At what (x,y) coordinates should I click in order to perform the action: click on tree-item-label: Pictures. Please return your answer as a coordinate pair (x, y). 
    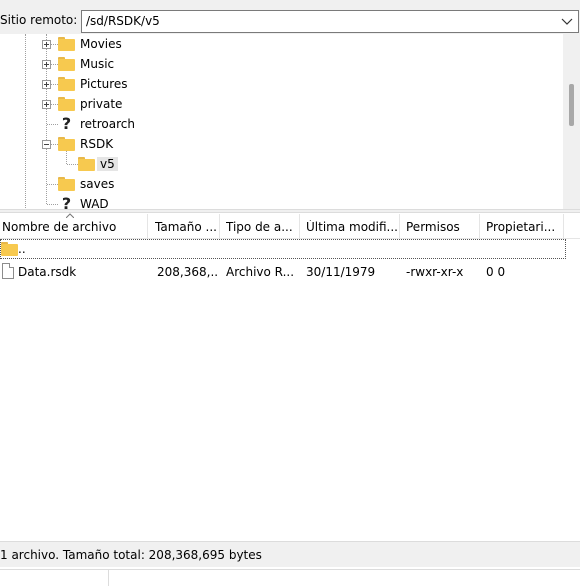
    Looking at the image, I should click on (104, 84).